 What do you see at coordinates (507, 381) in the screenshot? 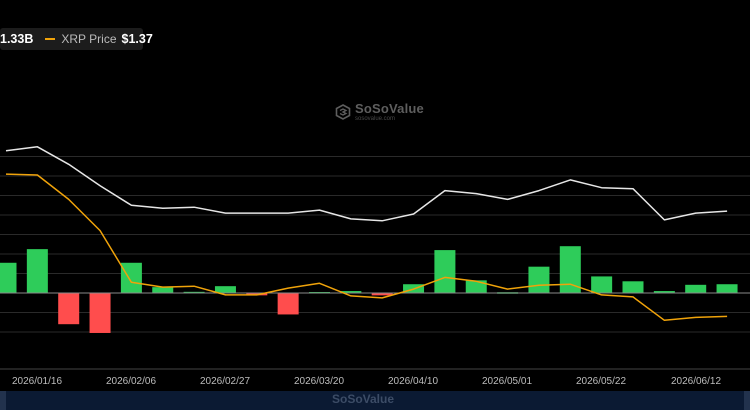
I see `x-tick-label: 2026/05/01` at bounding box center [507, 381].